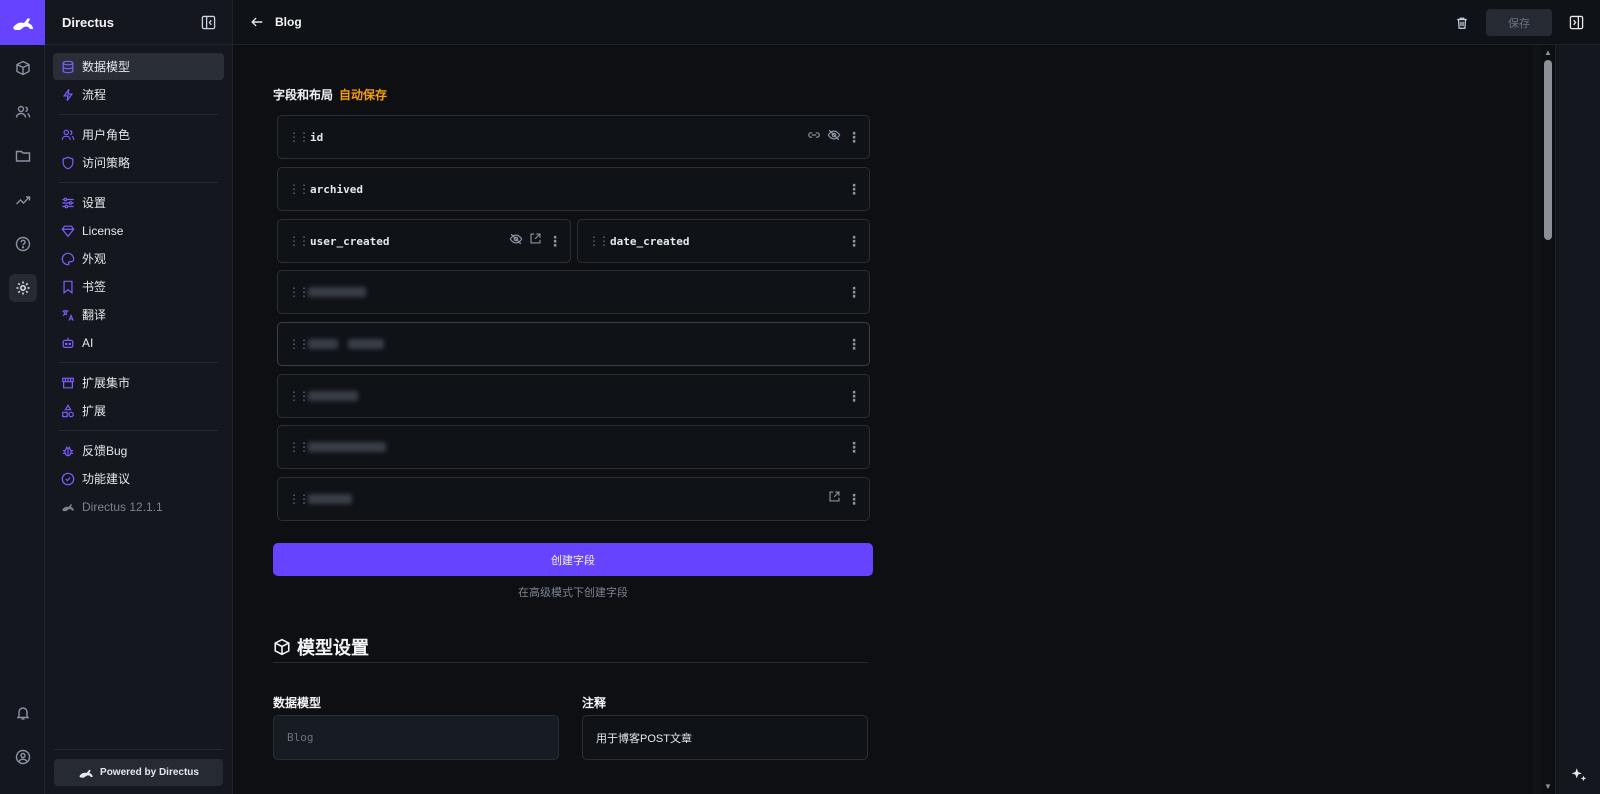 The width and height of the screenshot is (1600, 794). What do you see at coordinates (594, 703) in the screenshot?
I see `note-label: 注释` at bounding box center [594, 703].